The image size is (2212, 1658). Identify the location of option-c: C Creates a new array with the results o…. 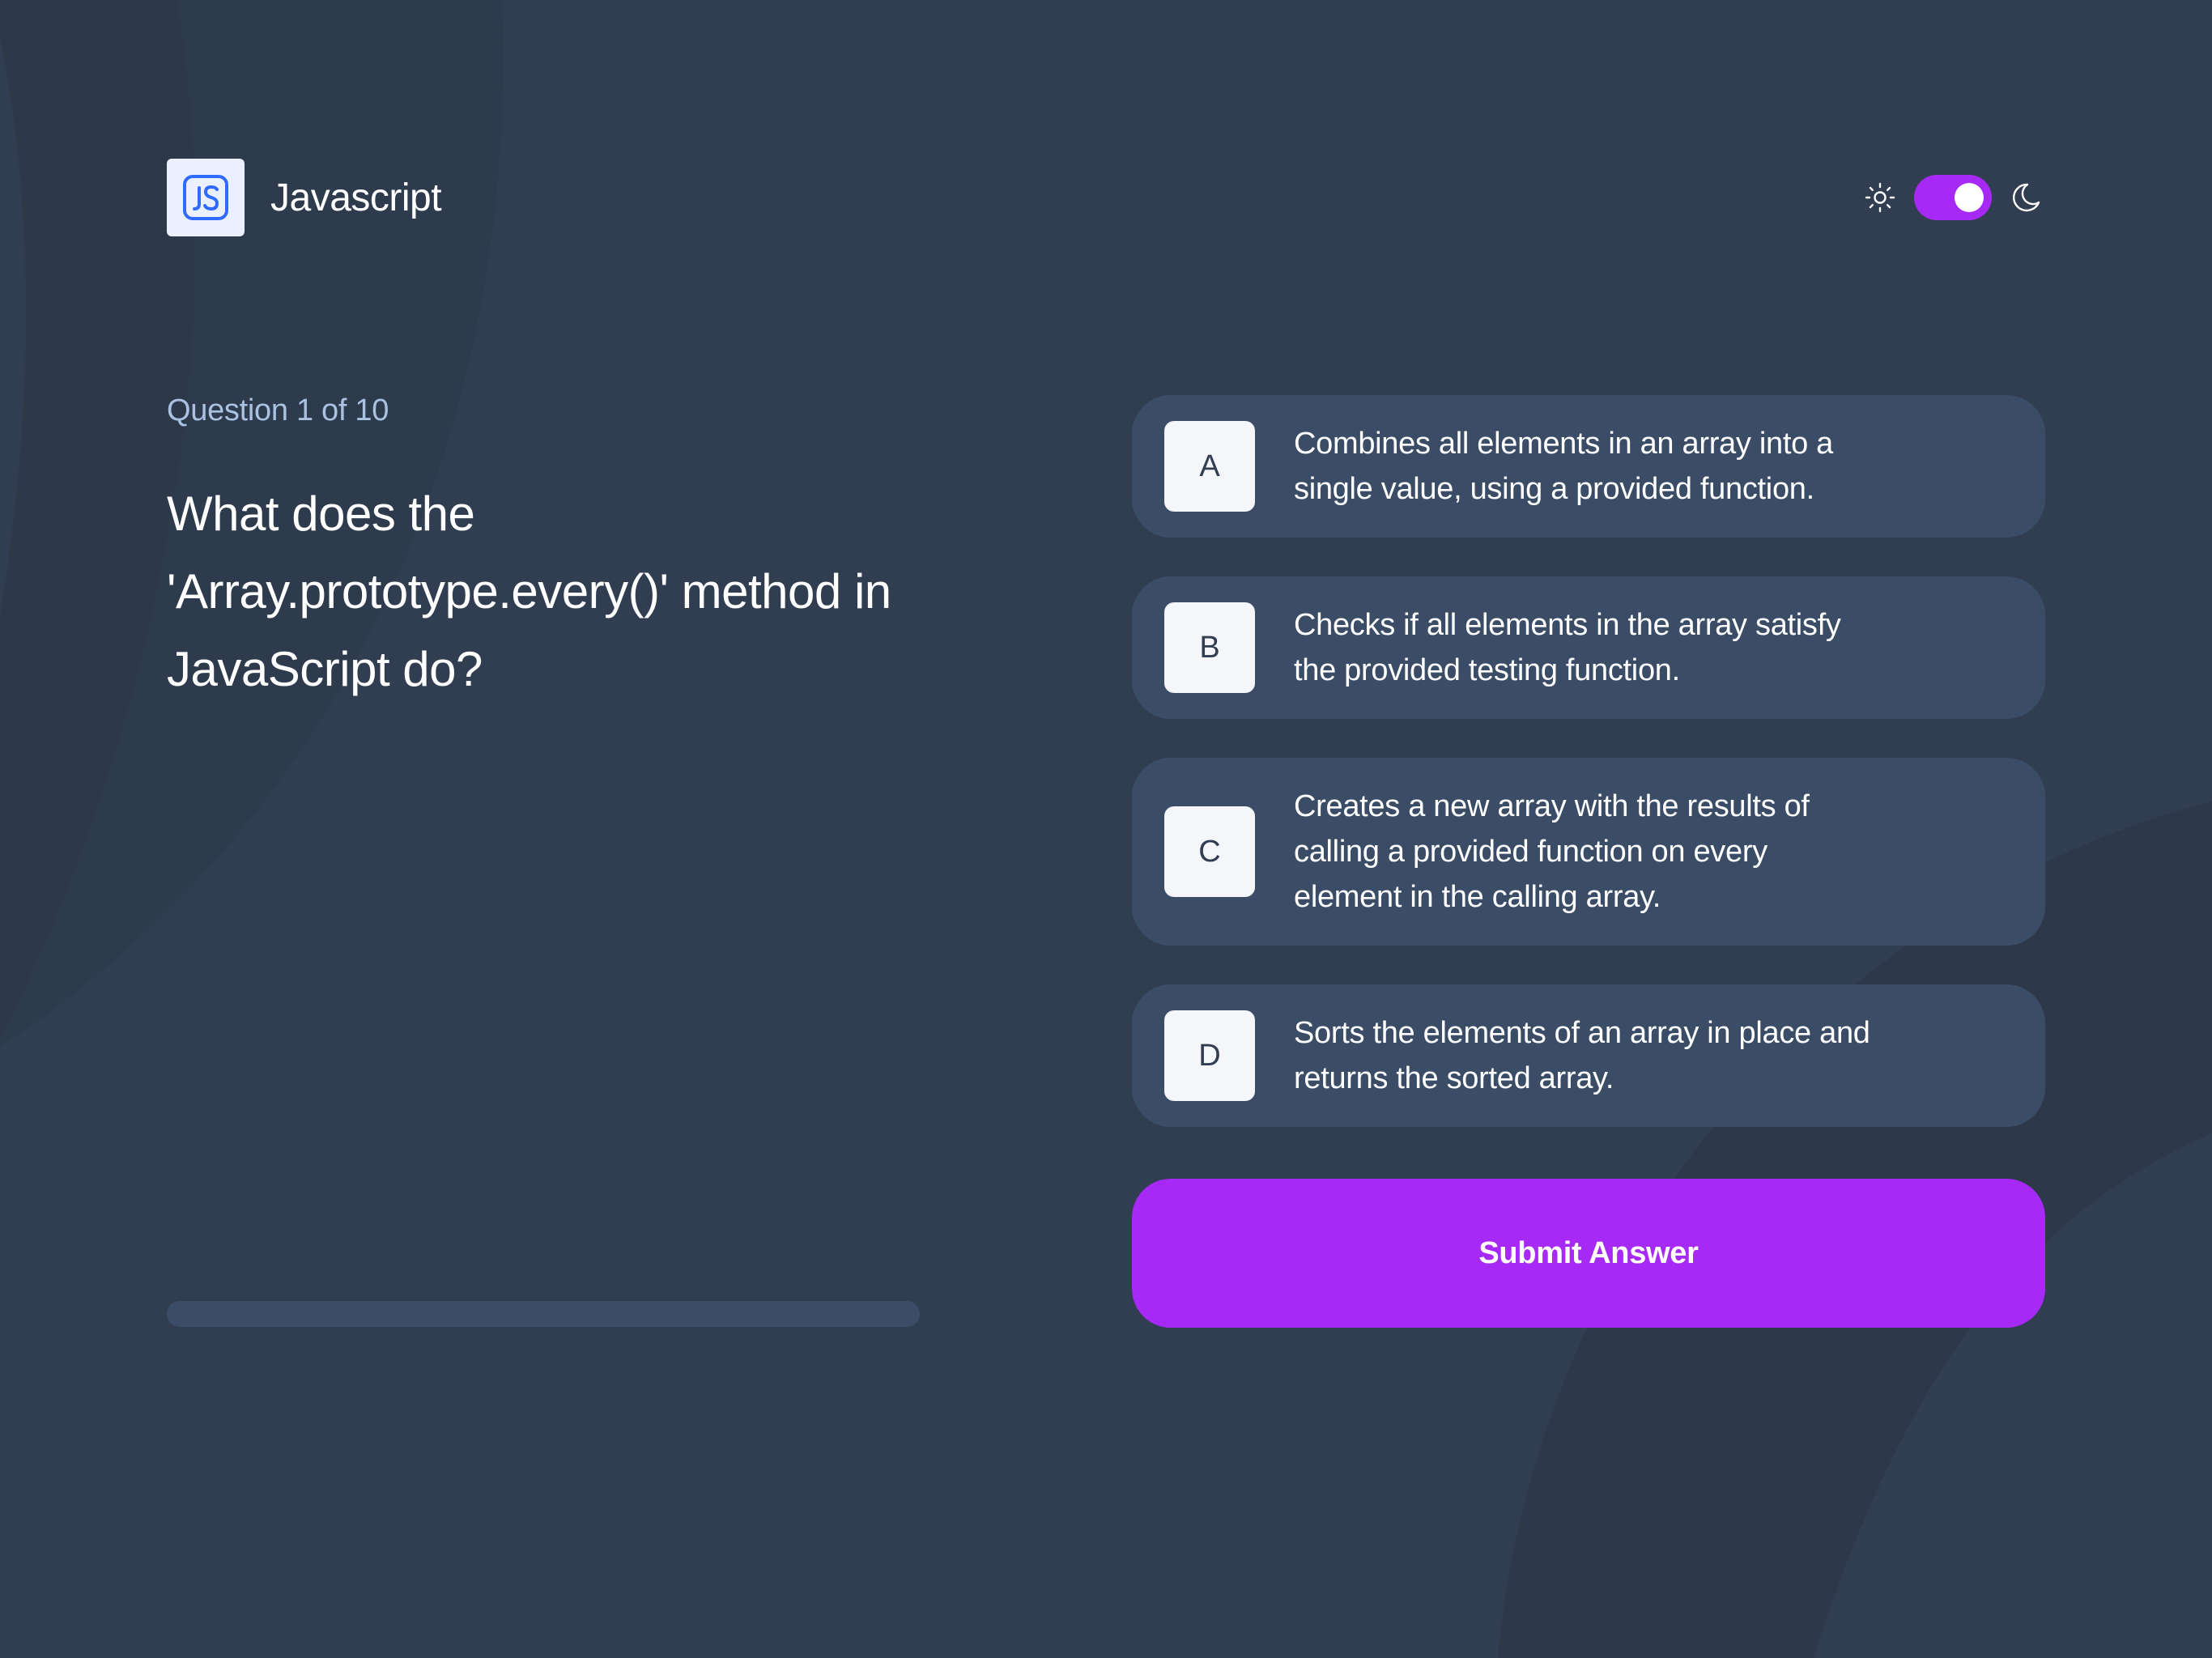
(1589, 852).